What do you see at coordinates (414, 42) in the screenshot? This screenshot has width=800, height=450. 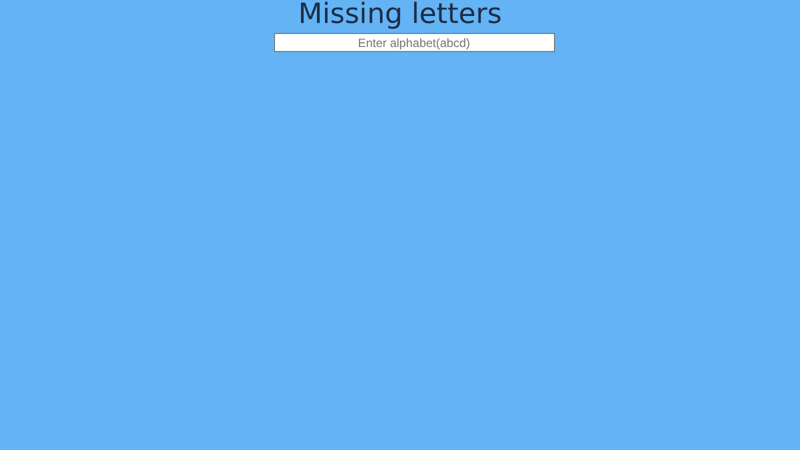 I see `alphabet-input-field: Enter alphabet(abcd)` at bounding box center [414, 42].